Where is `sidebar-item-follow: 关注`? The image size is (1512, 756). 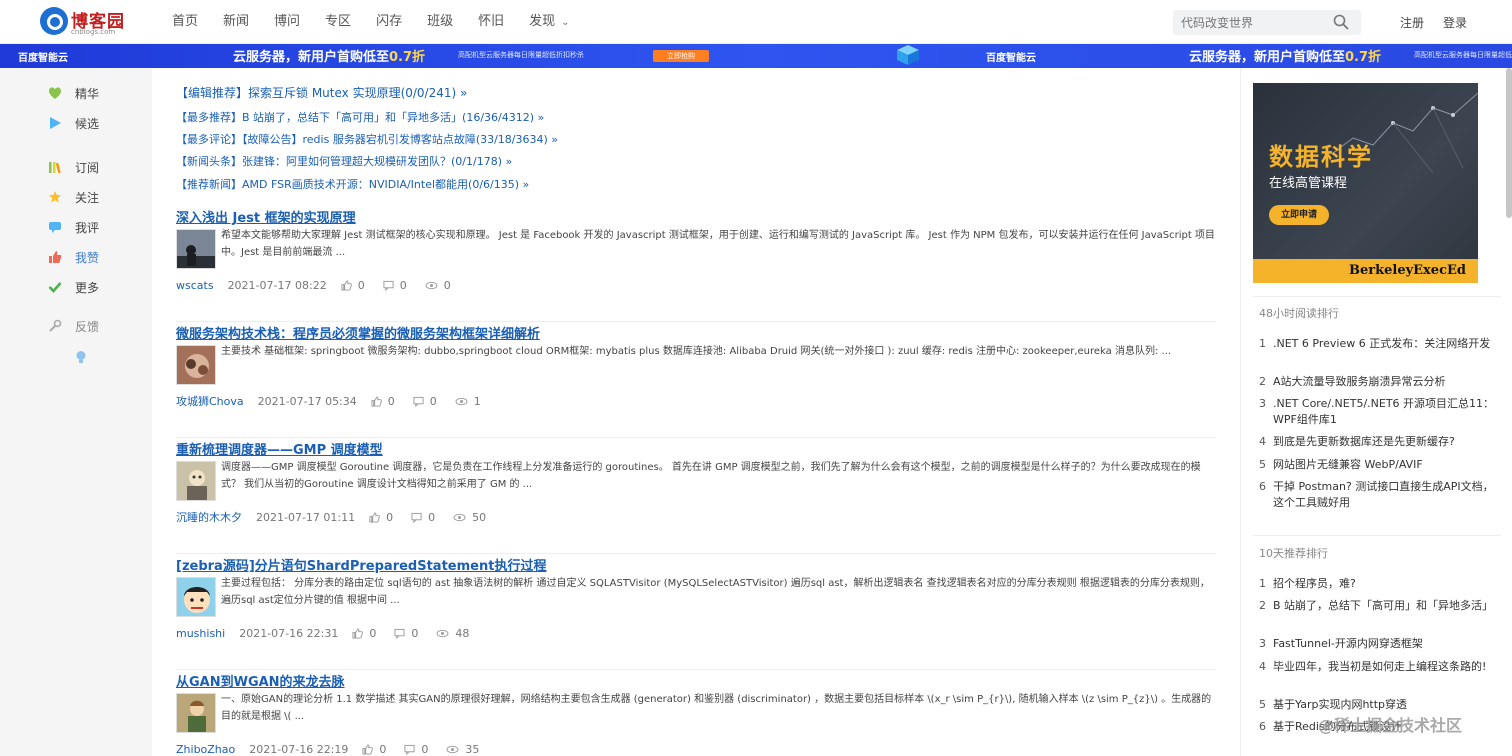 sidebar-item-follow: 关注 is located at coordinates (73, 197).